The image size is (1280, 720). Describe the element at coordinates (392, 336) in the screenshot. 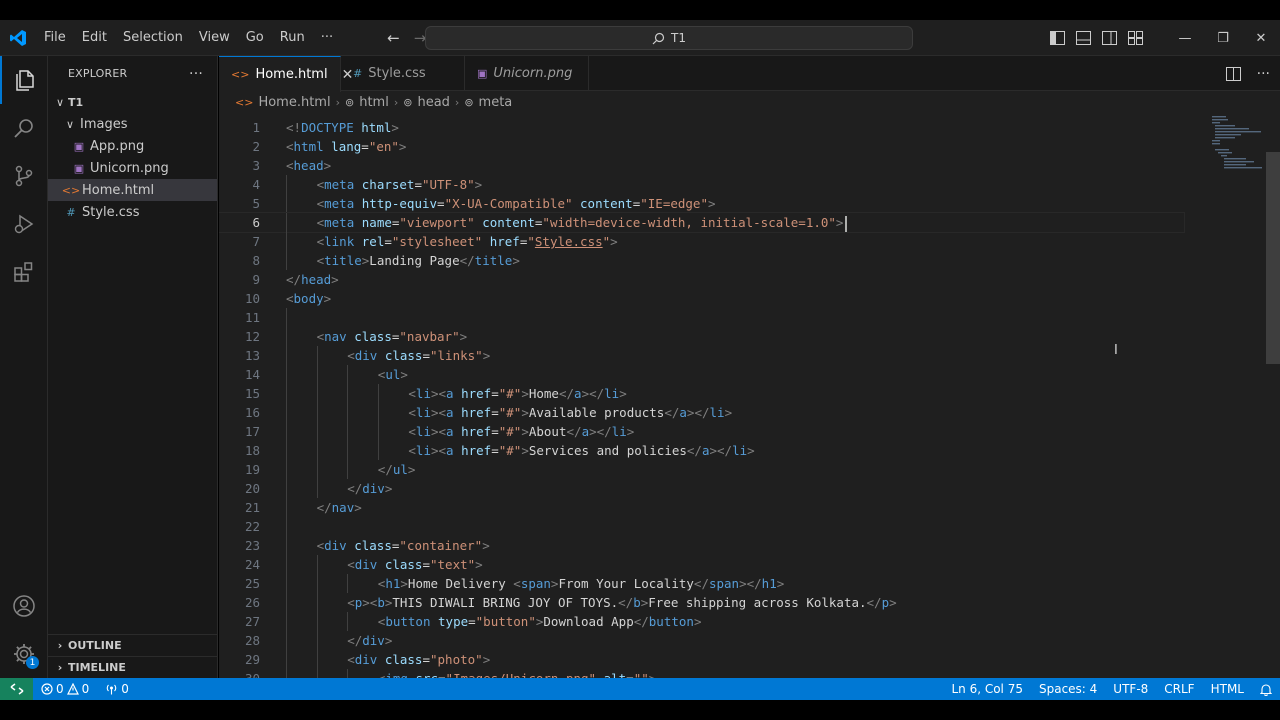

I see `code-text: <nav class="navbar">` at that location.